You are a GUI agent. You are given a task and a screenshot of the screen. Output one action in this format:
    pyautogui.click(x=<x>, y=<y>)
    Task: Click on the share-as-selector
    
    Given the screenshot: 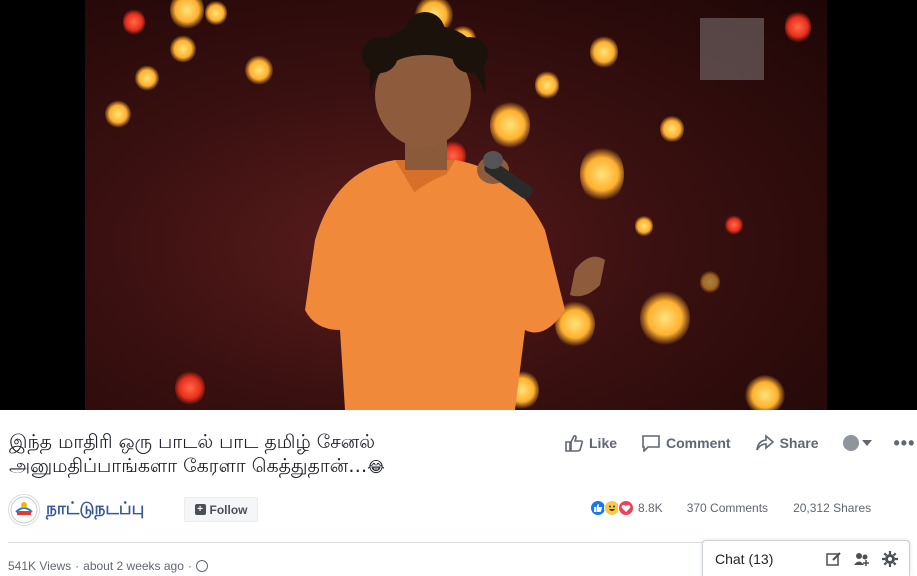 What is the action you would take?
    pyautogui.click(x=857, y=443)
    